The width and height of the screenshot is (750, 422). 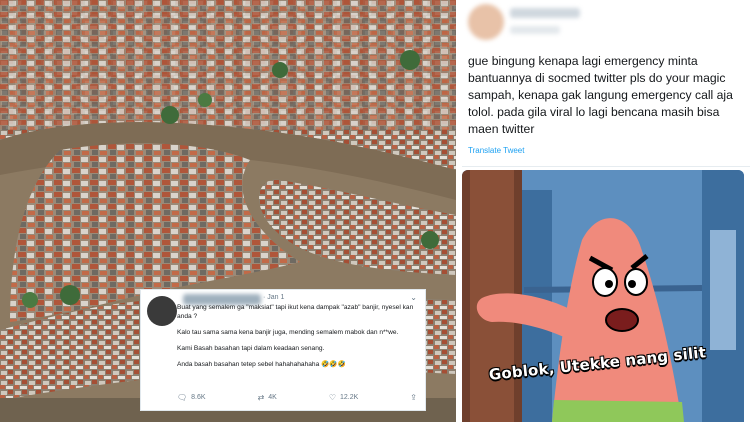 I want to click on blurred-display-name, so click(x=545, y=13).